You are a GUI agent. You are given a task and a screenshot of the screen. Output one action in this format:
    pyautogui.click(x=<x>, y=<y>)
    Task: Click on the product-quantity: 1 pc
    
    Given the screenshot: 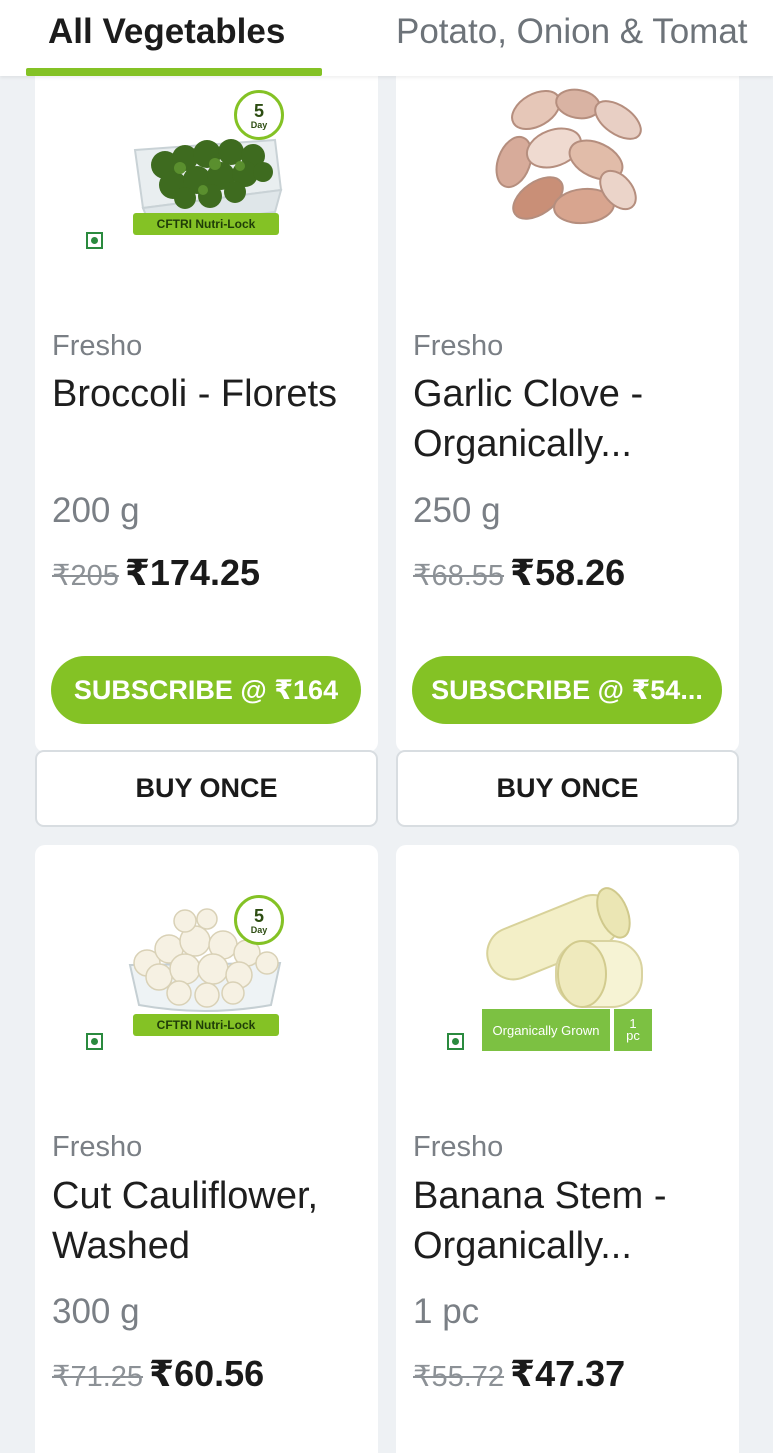 What is the action you would take?
    pyautogui.click(x=446, y=1311)
    